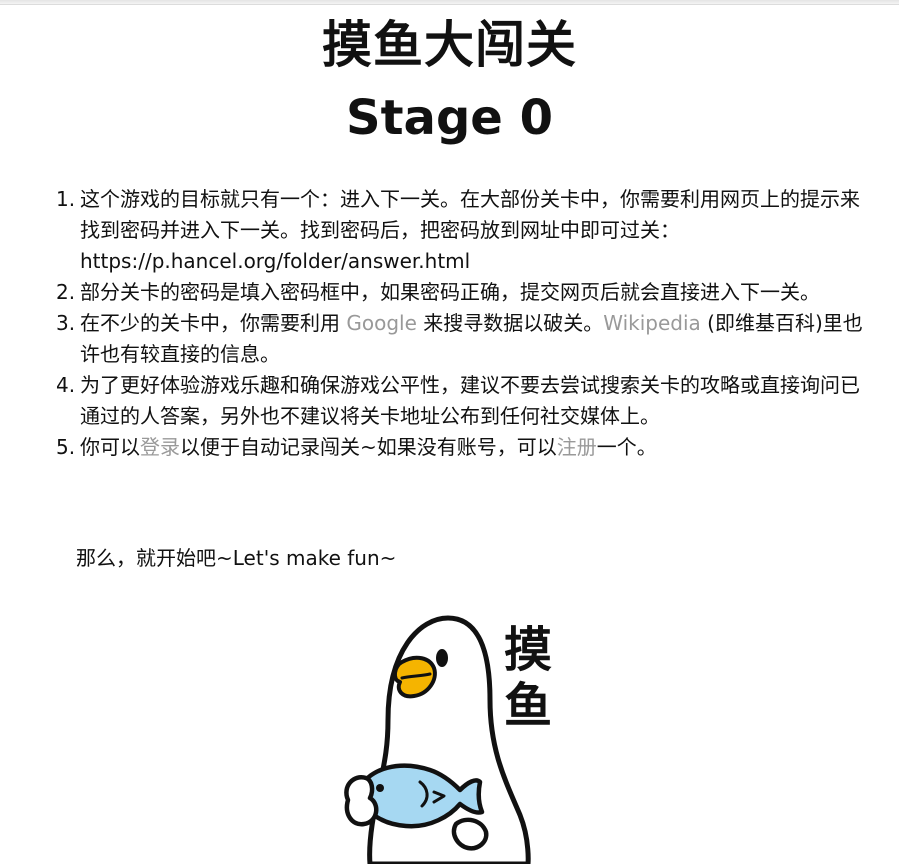  I want to click on page-title: 摸鱼大闯关, so click(449, 45).